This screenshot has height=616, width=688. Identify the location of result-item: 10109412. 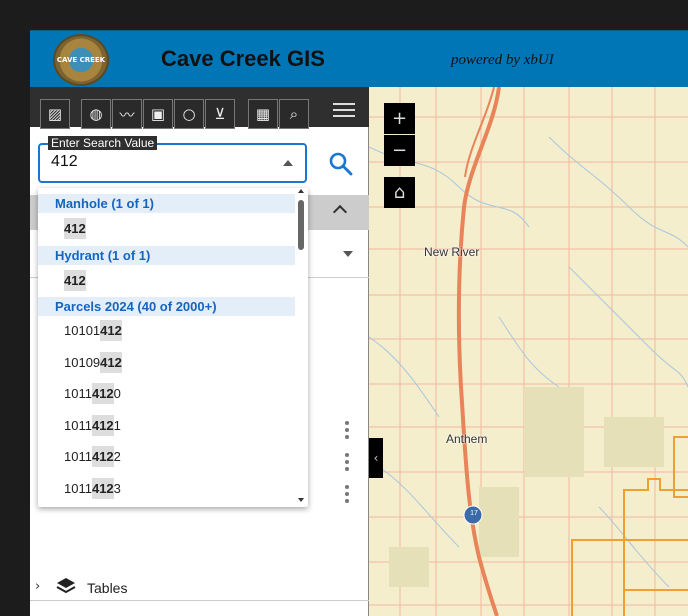
(166, 362).